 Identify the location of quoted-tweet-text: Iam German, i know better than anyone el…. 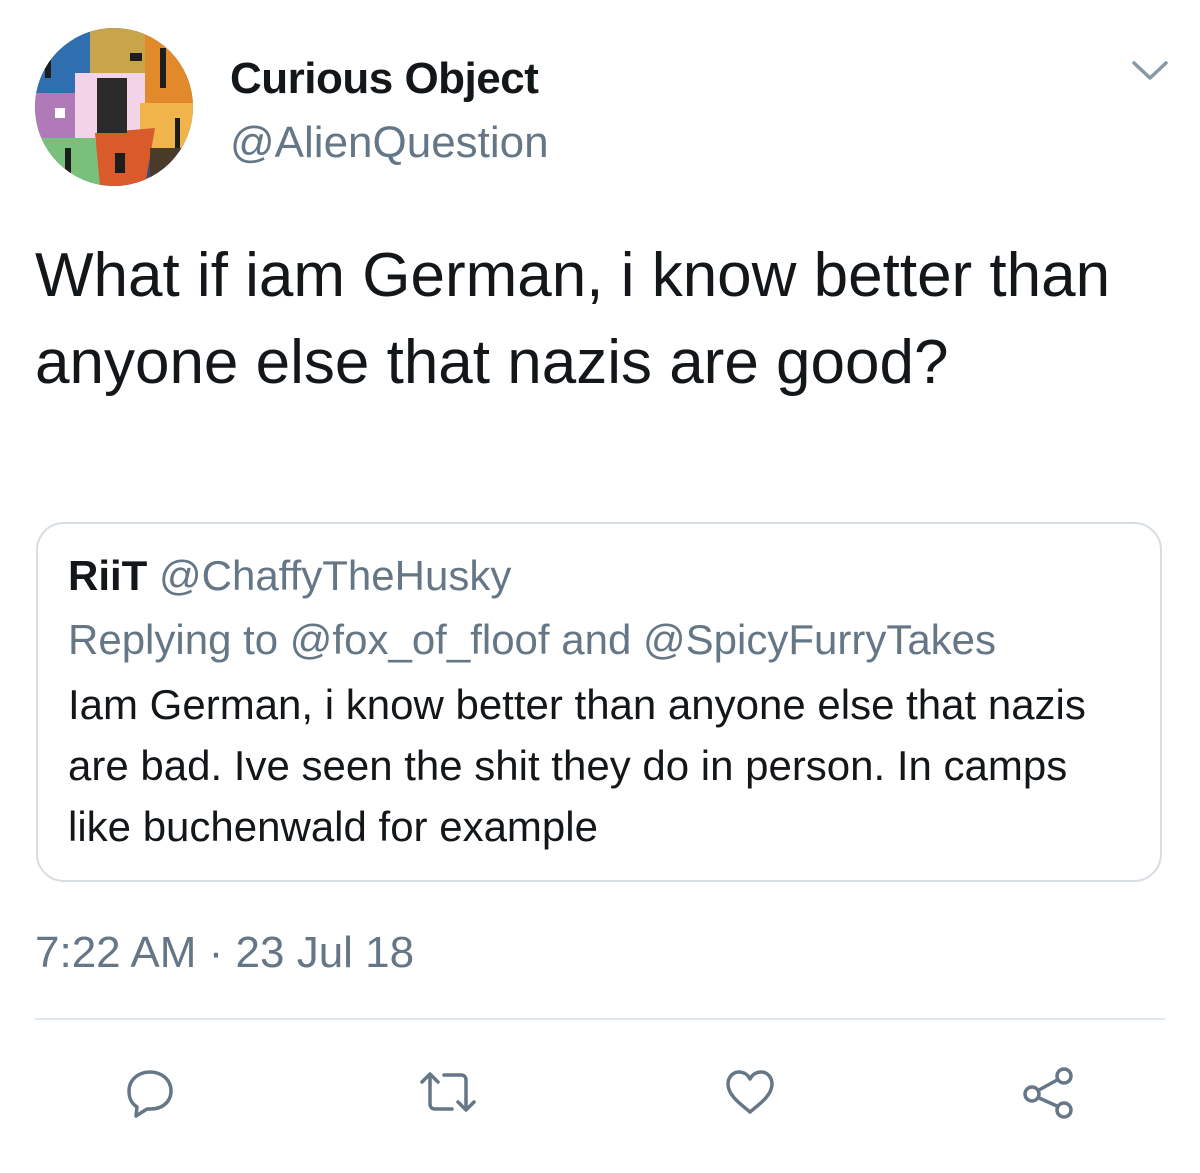
(577, 765).